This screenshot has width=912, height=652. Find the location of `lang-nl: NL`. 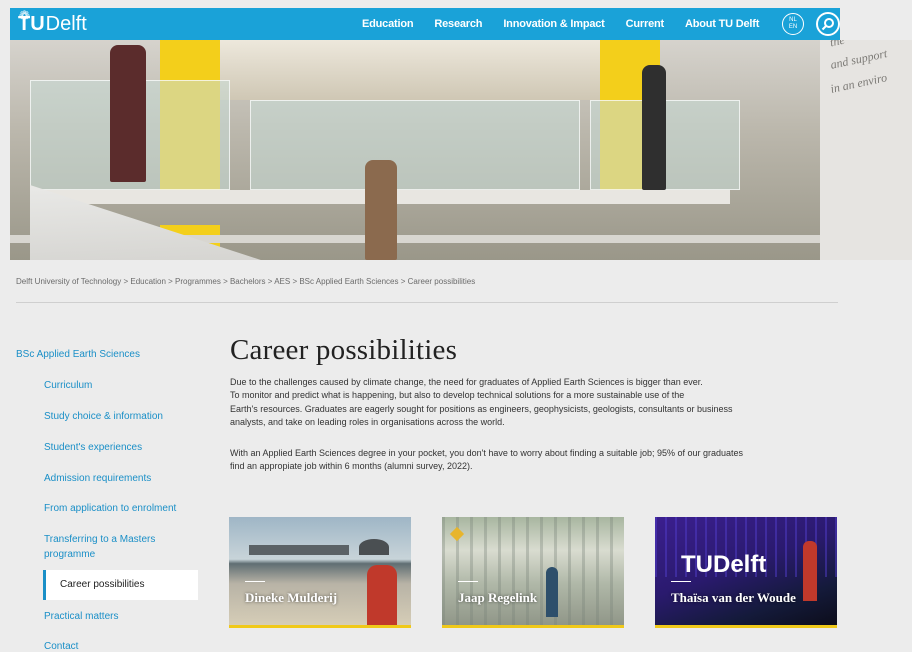

lang-nl: NL is located at coordinates (793, 20).